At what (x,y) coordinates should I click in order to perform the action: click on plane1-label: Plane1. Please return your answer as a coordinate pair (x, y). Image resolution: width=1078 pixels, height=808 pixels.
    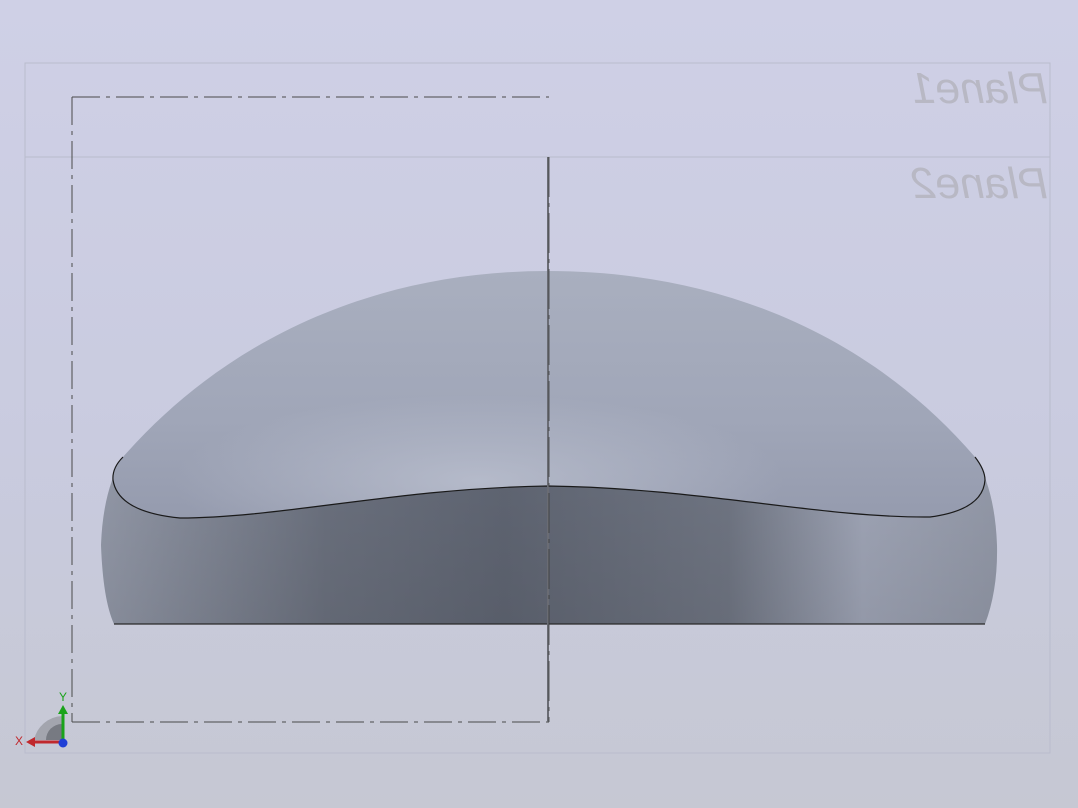
    Looking at the image, I should click on (979, 88).